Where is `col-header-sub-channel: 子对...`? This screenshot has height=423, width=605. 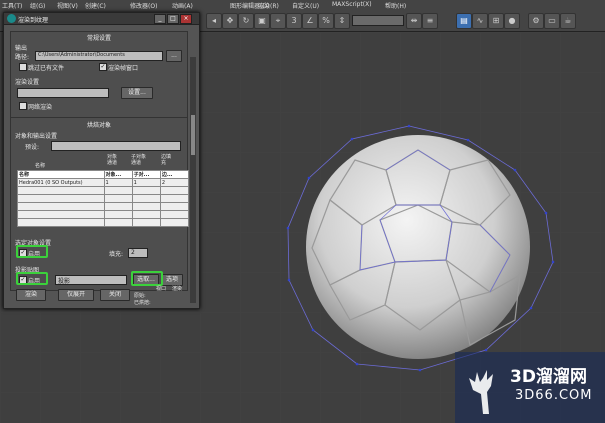
col-header-sub-channel: 子对... is located at coordinates (146, 174).